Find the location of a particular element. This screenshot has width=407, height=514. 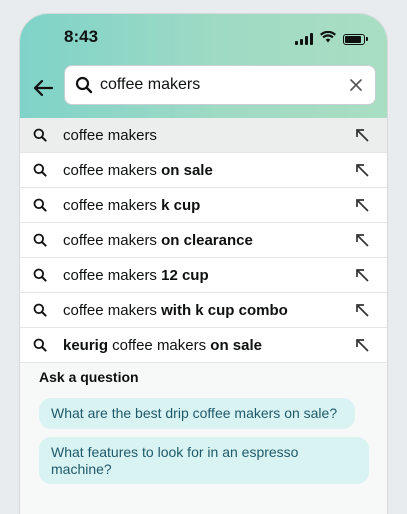

suggestion-text: keurig coffee makers on sale is located at coordinates (162, 345).